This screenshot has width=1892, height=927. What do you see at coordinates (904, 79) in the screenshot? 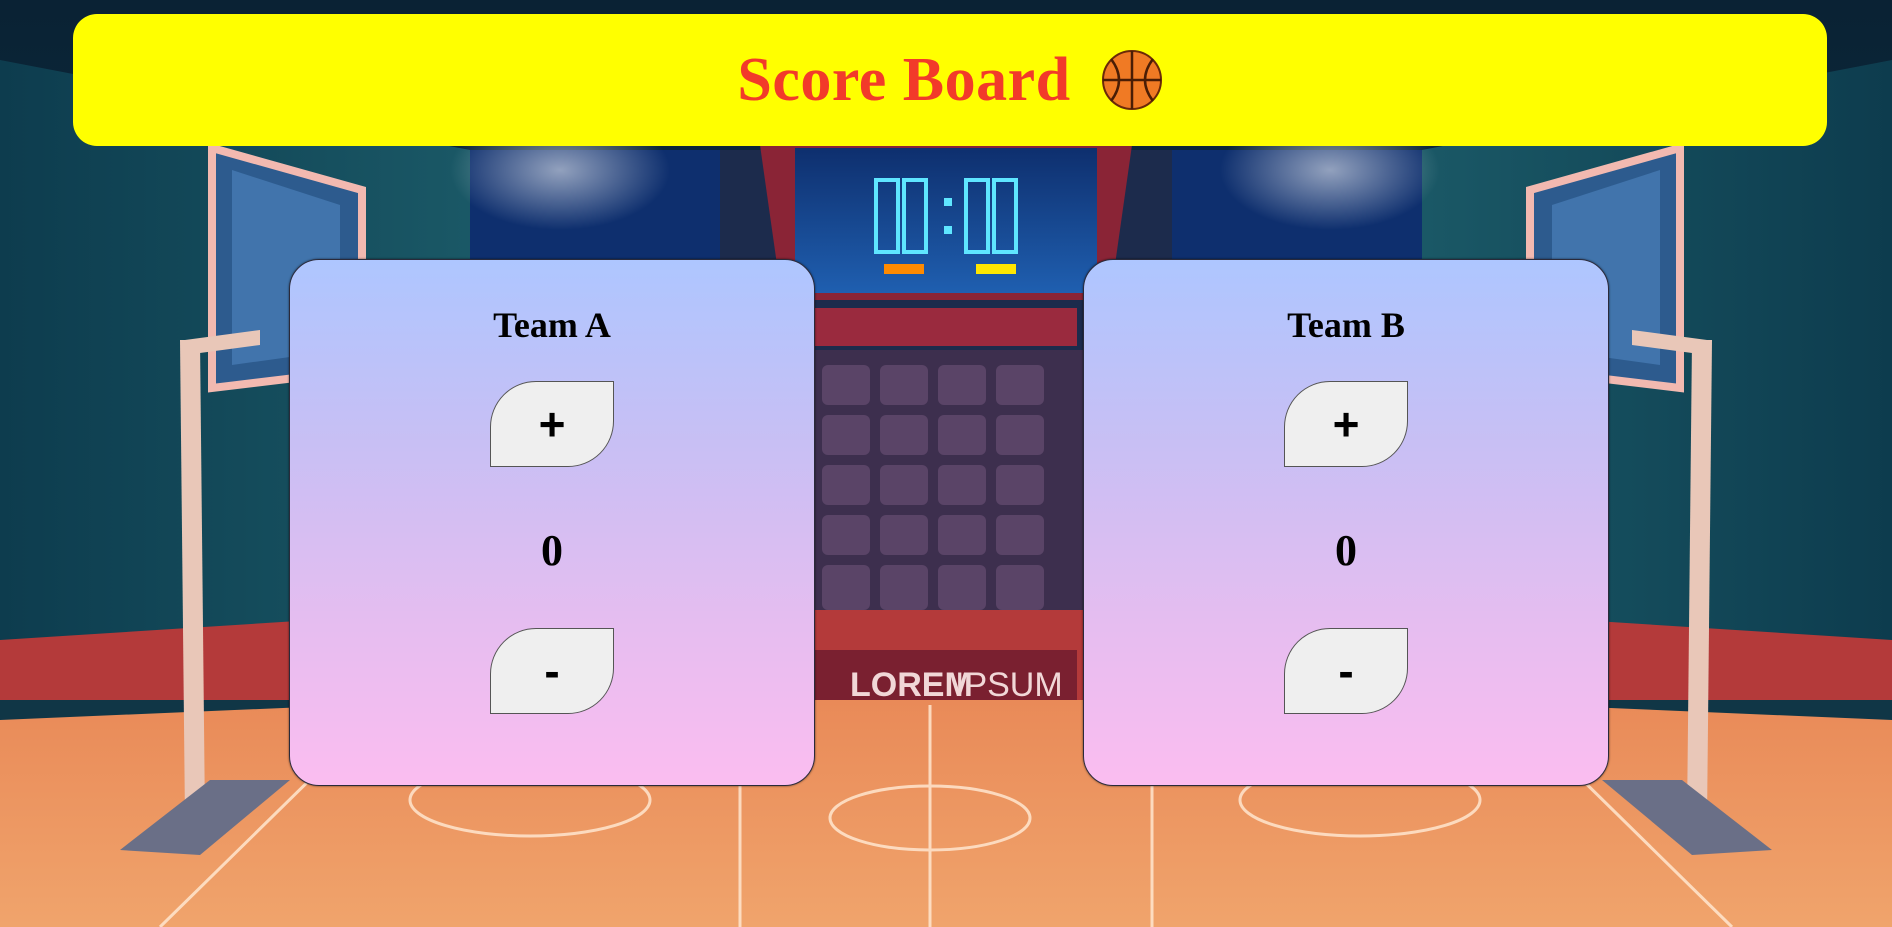
I see `page-title: Score Board` at bounding box center [904, 79].